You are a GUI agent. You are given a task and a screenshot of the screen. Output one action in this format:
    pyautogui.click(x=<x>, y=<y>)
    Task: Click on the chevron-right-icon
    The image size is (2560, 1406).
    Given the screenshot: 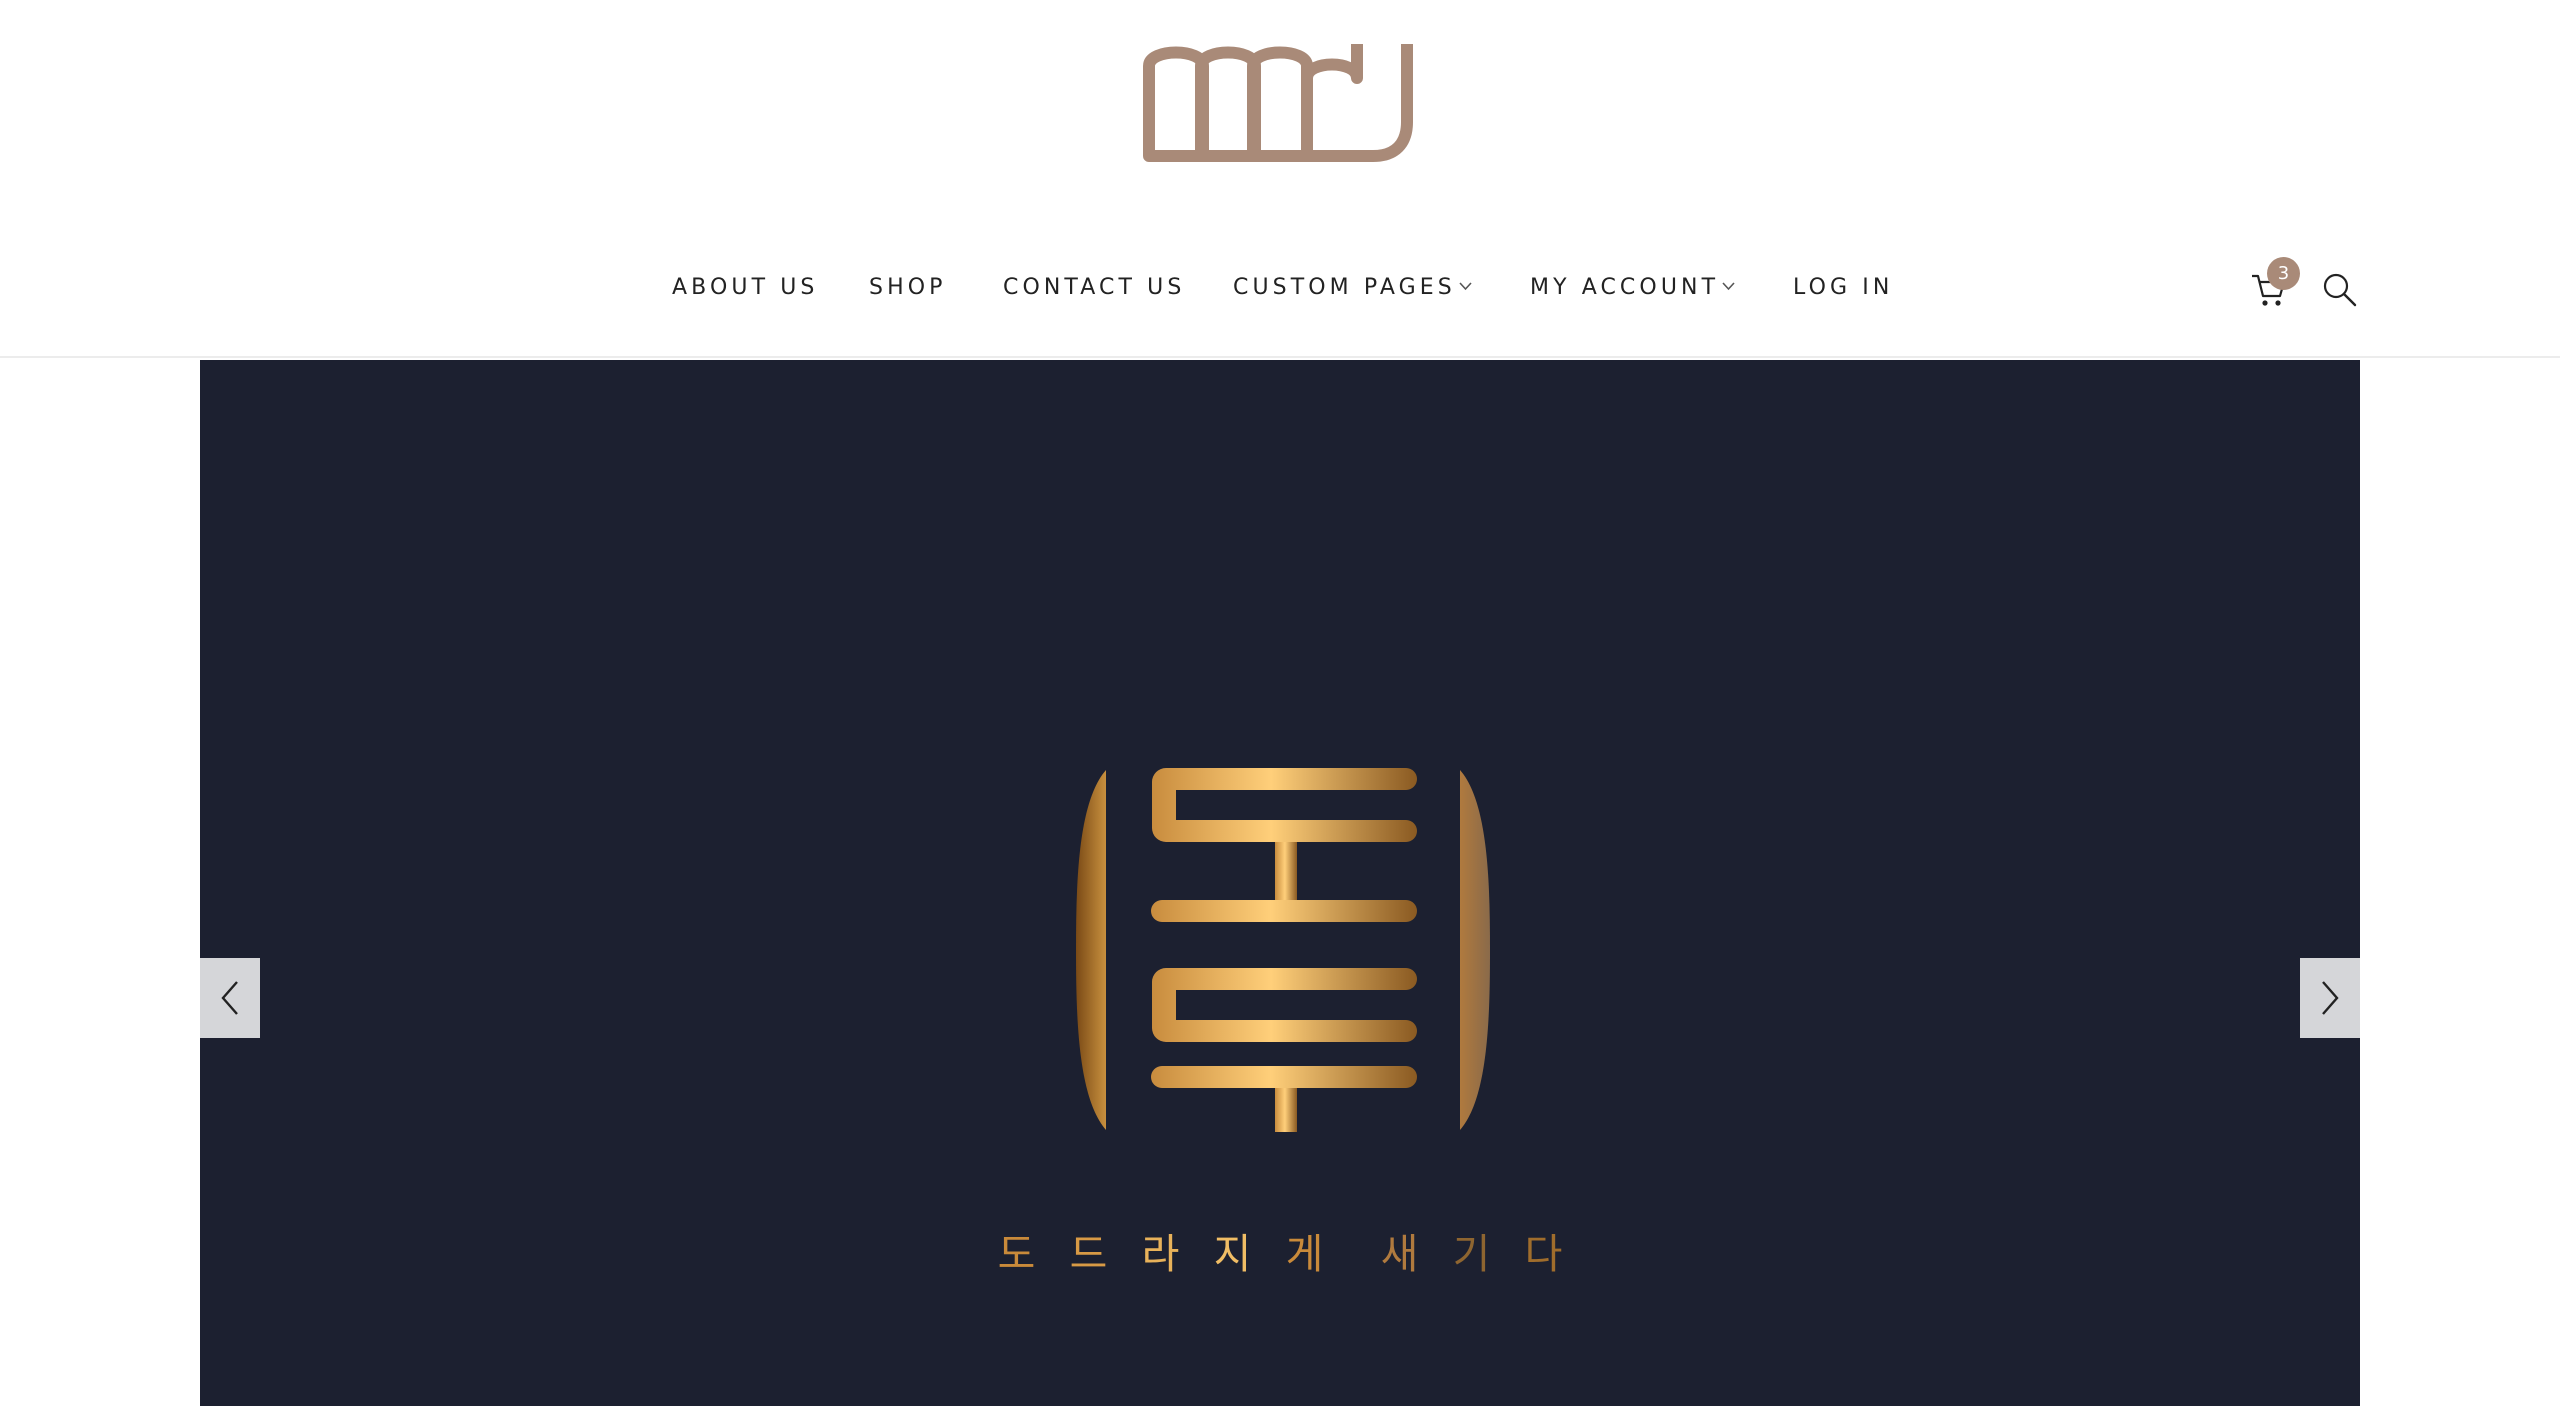 What is the action you would take?
    pyautogui.click(x=2330, y=998)
    